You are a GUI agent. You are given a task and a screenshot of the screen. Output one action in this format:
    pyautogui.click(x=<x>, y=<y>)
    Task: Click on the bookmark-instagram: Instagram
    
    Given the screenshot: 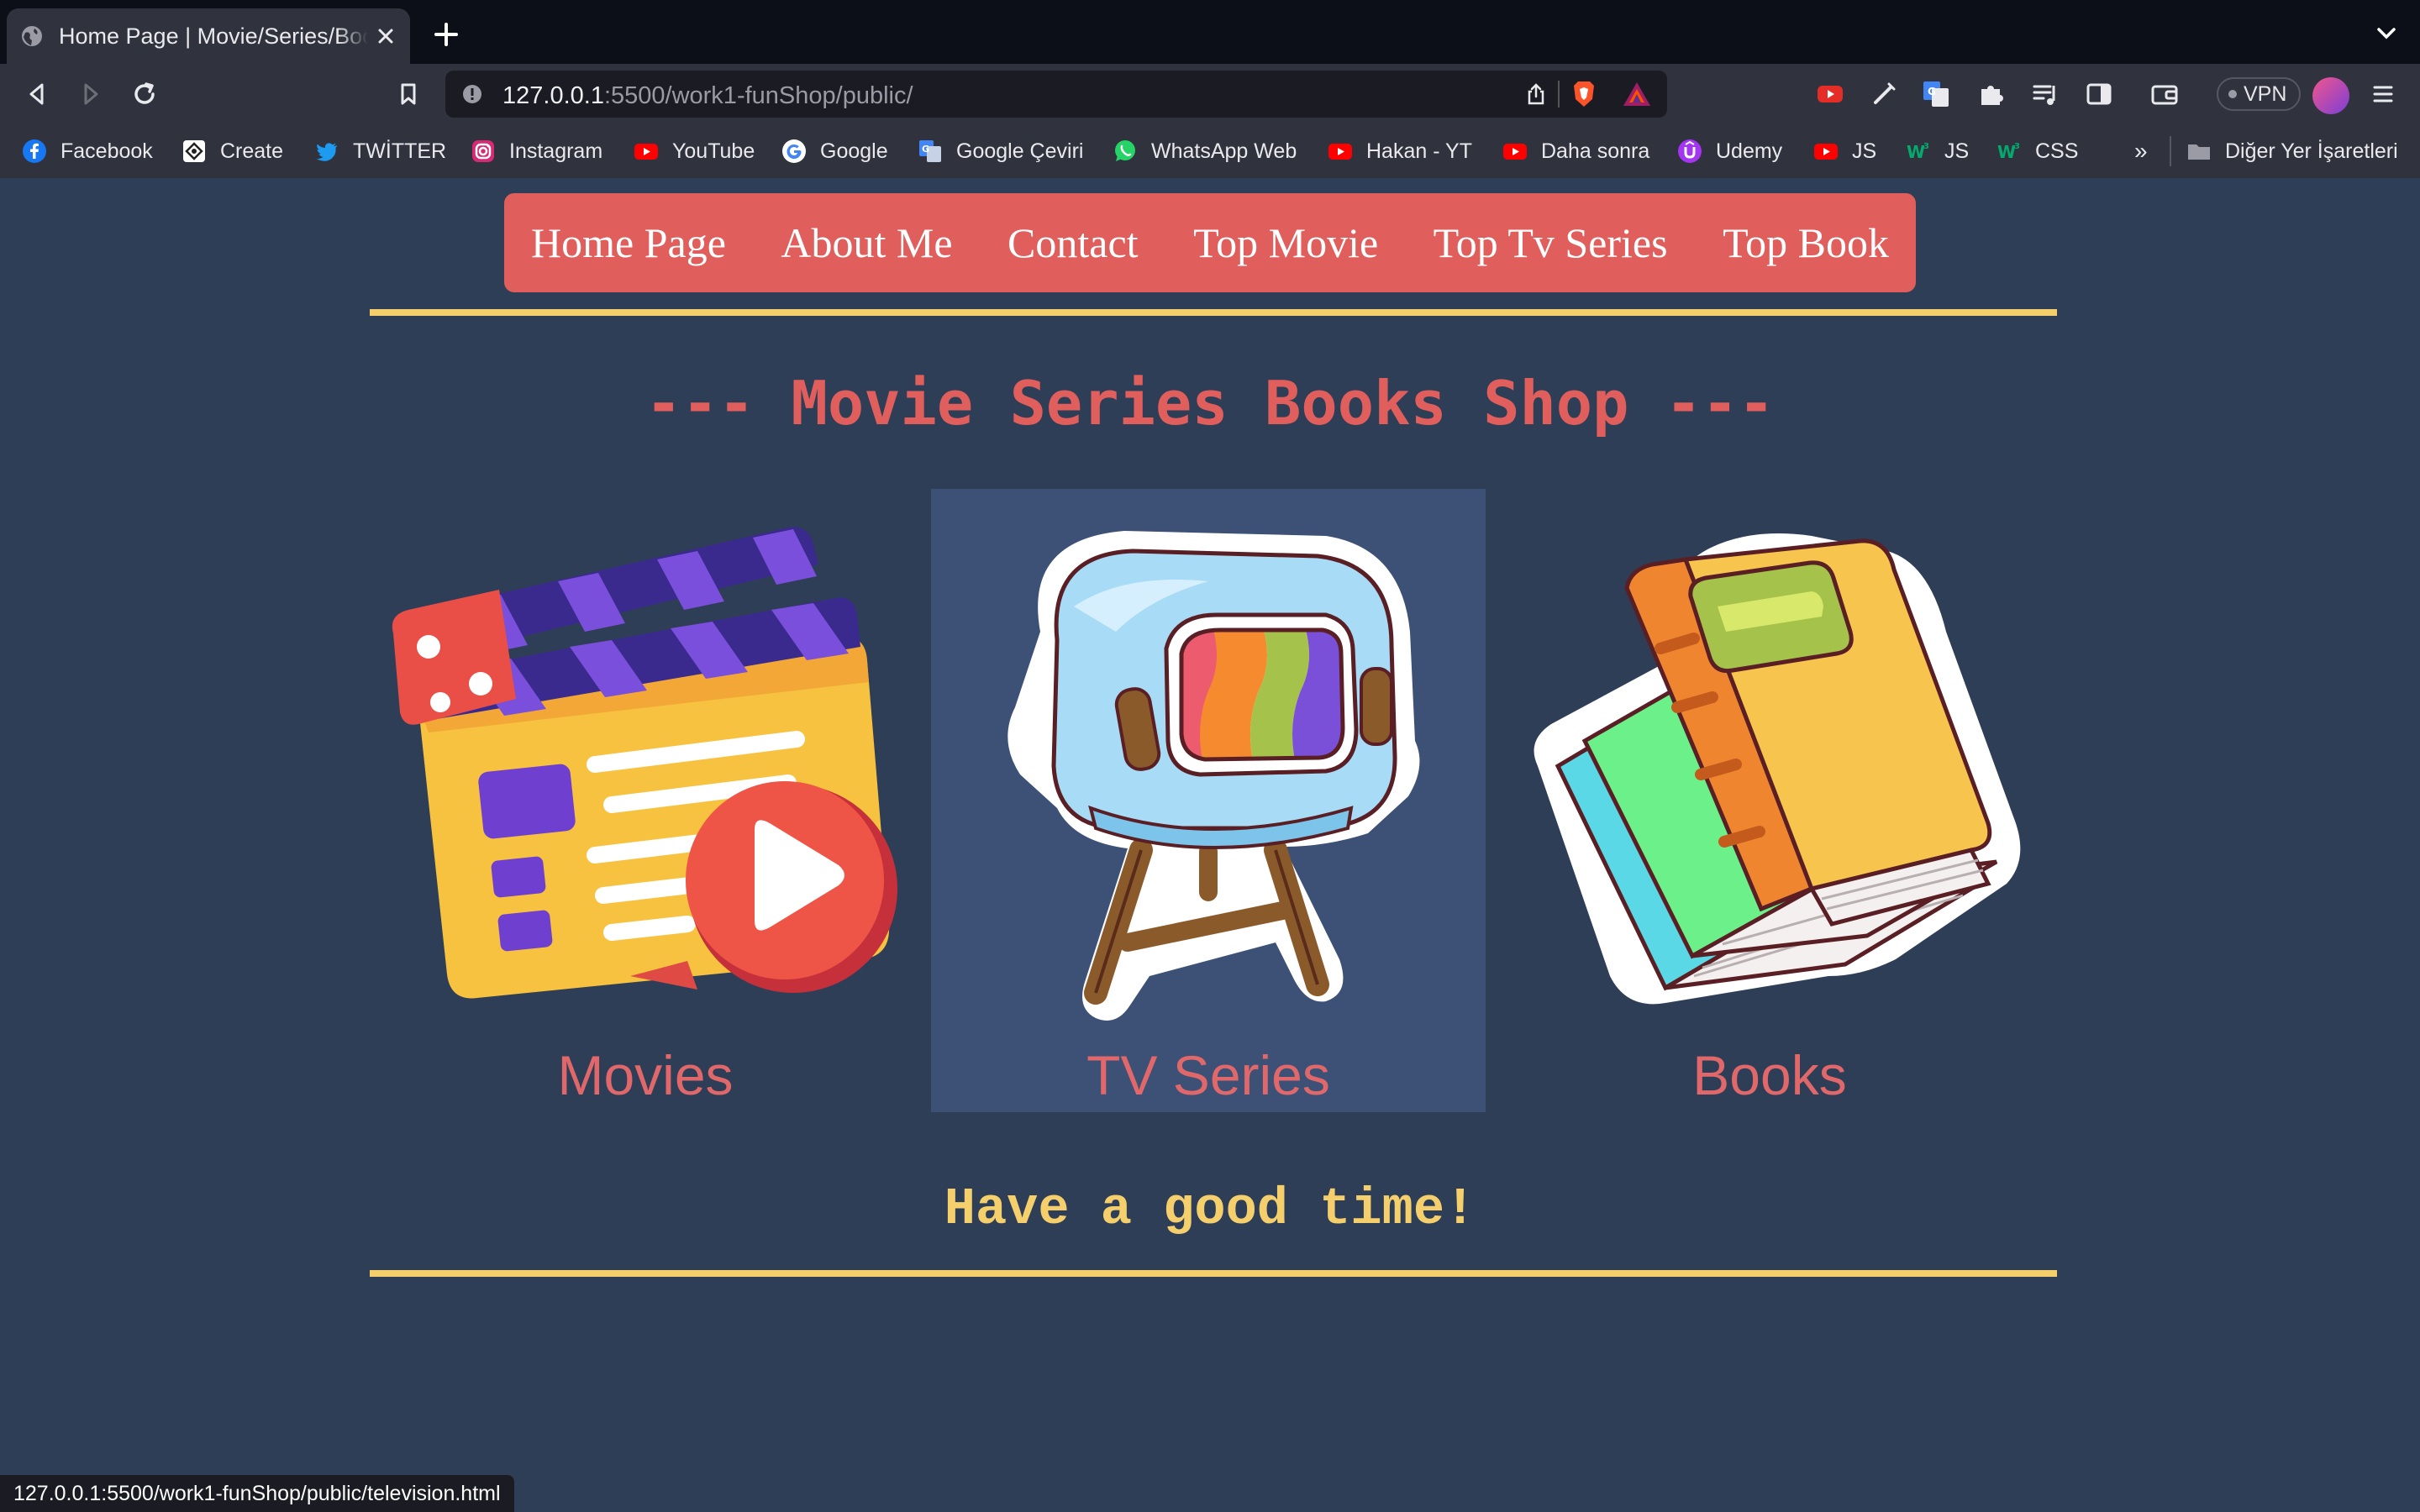 What is the action you would take?
    pyautogui.click(x=537, y=151)
    